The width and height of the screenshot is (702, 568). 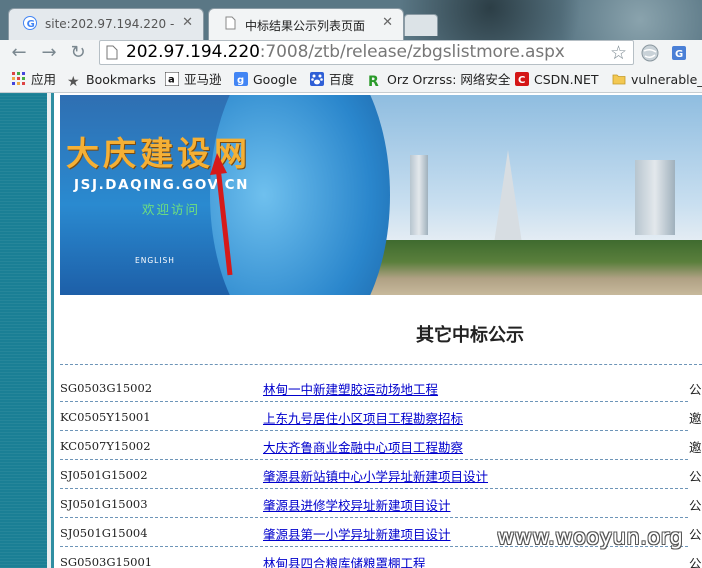 I want to click on forward-arrow-icon: →, so click(x=49, y=53).